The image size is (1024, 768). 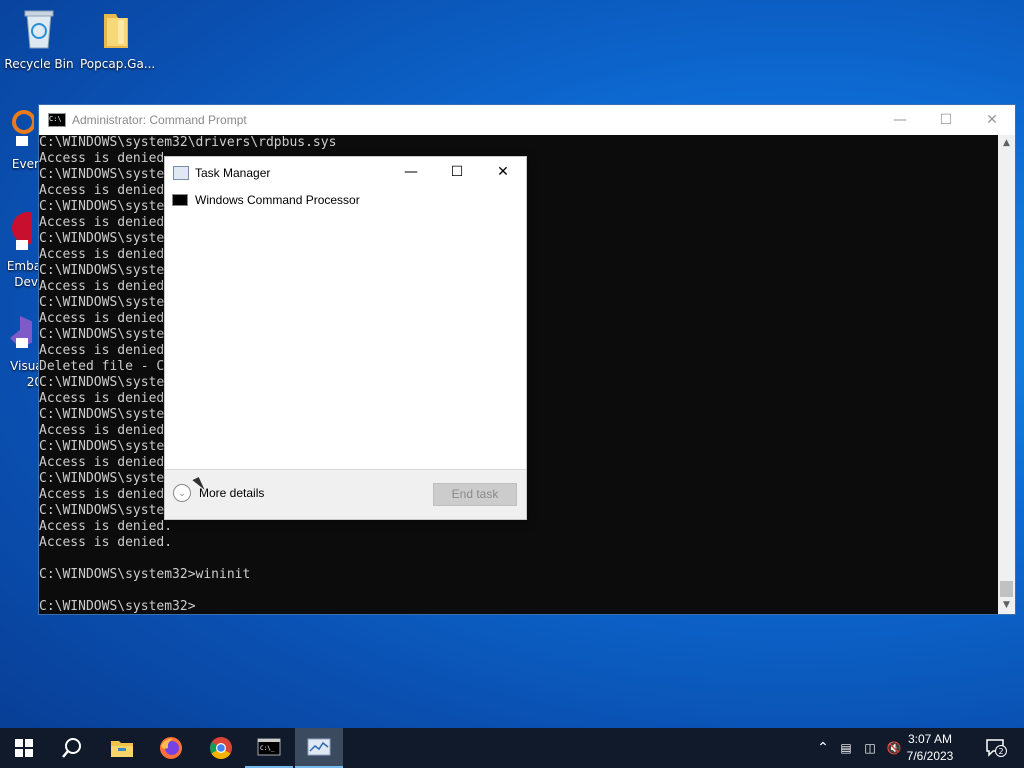 I want to click on console-line: C:\WINDOWS\system32>, so click(x=117, y=606).